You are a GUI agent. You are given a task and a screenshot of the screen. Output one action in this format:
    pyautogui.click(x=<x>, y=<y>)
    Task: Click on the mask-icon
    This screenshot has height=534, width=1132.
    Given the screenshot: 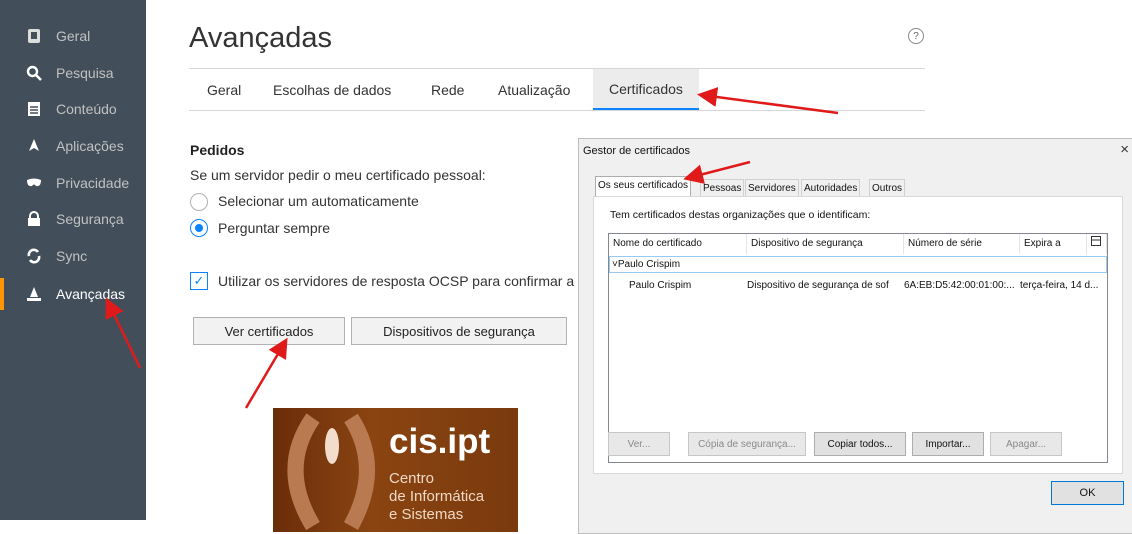 What is the action you would take?
    pyautogui.click(x=34, y=183)
    